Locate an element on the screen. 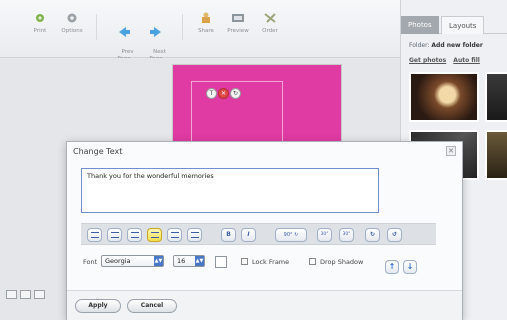 The width and height of the screenshot is (507, 320). order-label: Order is located at coordinates (270, 31).